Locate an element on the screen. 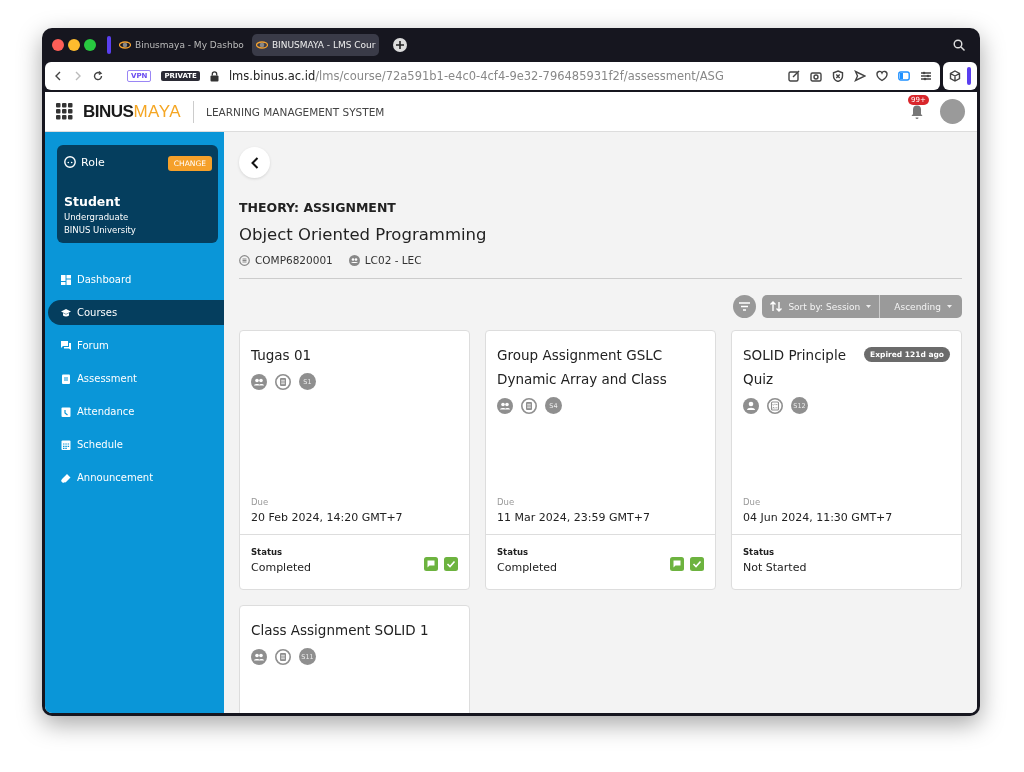  calendar-icon is located at coordinates (66, 444).